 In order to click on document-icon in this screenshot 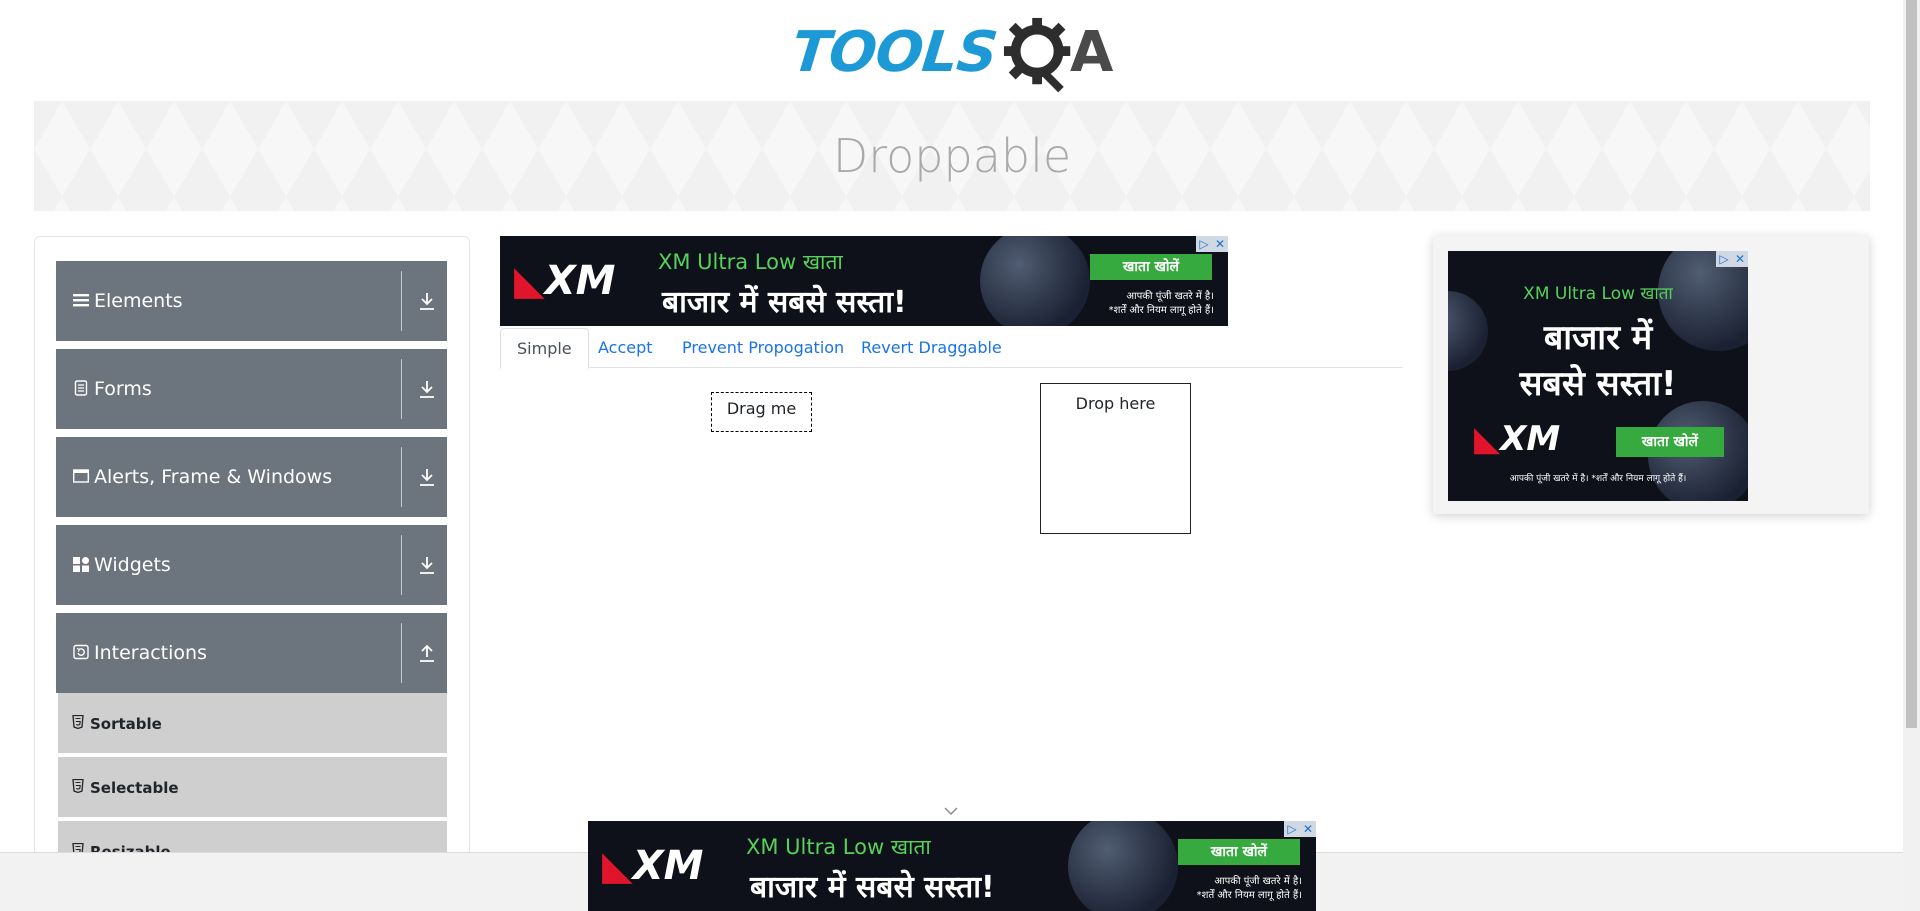, I will do `click(81, 388)`.